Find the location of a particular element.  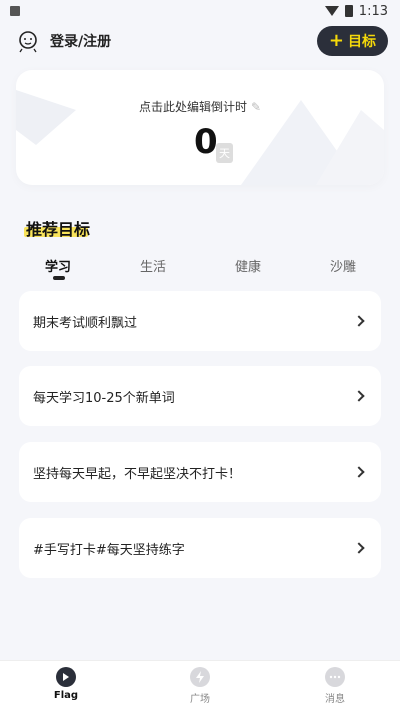

add-goal-label: 目标 is located at coordinates (362, 42).